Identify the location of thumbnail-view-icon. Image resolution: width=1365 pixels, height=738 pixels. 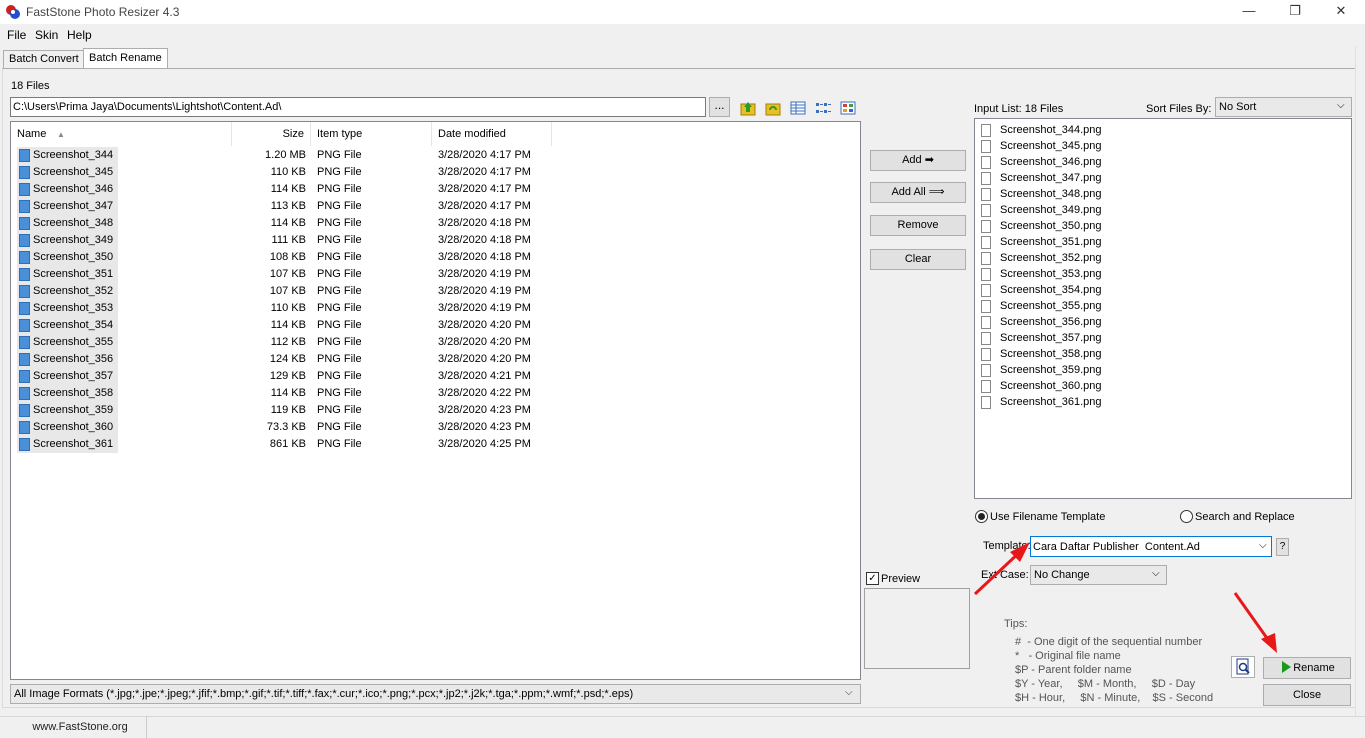
(848, 108).